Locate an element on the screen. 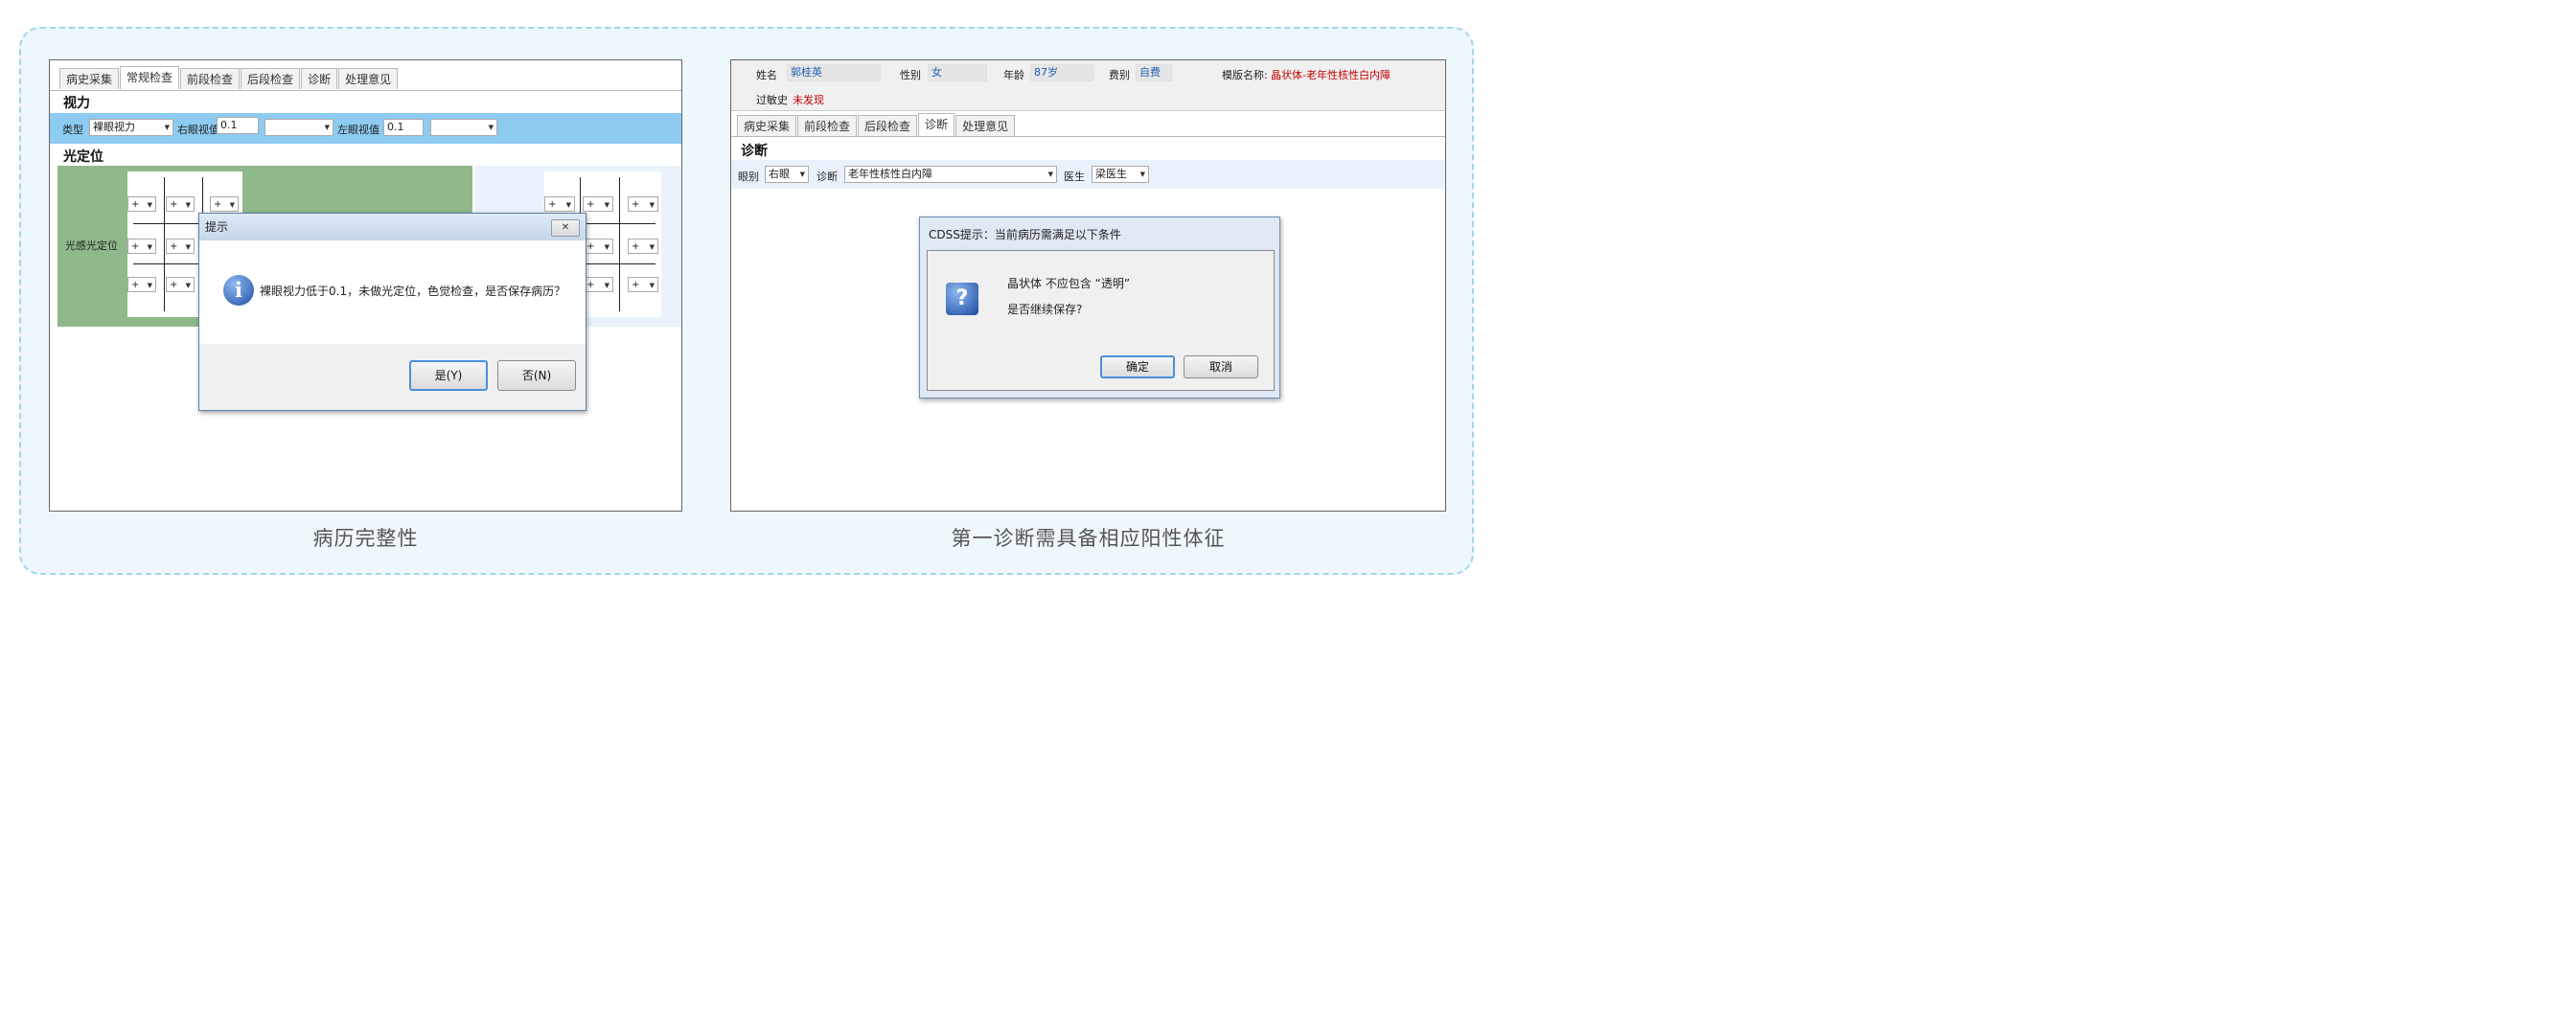  right-eye-value-input: 0.1 is located at coordinates (238, 125).